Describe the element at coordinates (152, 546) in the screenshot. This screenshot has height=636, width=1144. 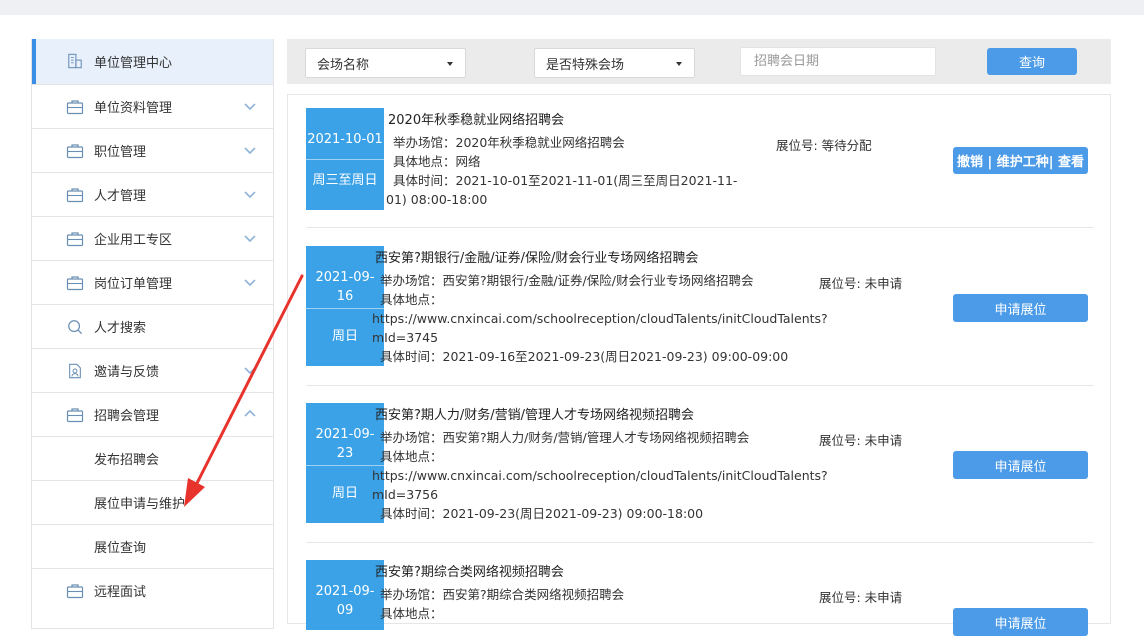
I see `sidebar-item-booth-query: 展位查询` at that location.